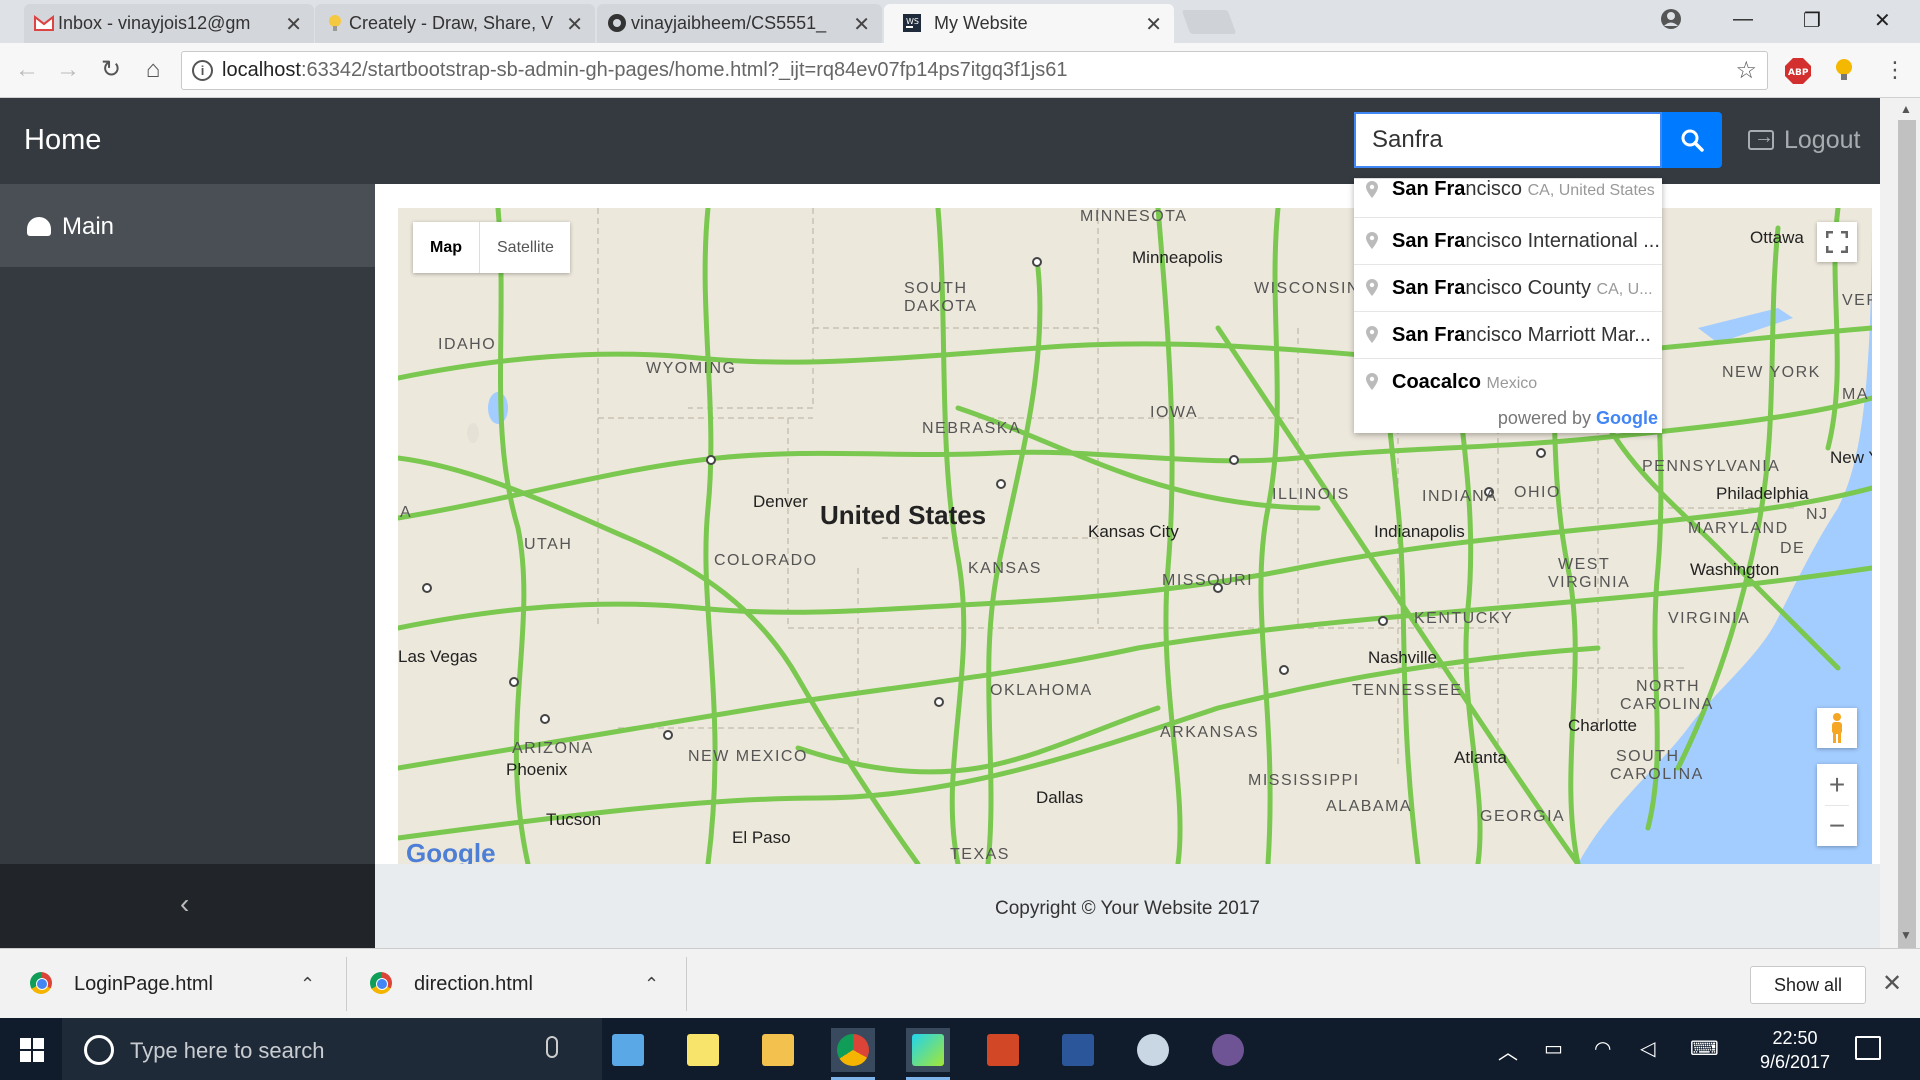  I want to click on search-input, so click(1508, 140).